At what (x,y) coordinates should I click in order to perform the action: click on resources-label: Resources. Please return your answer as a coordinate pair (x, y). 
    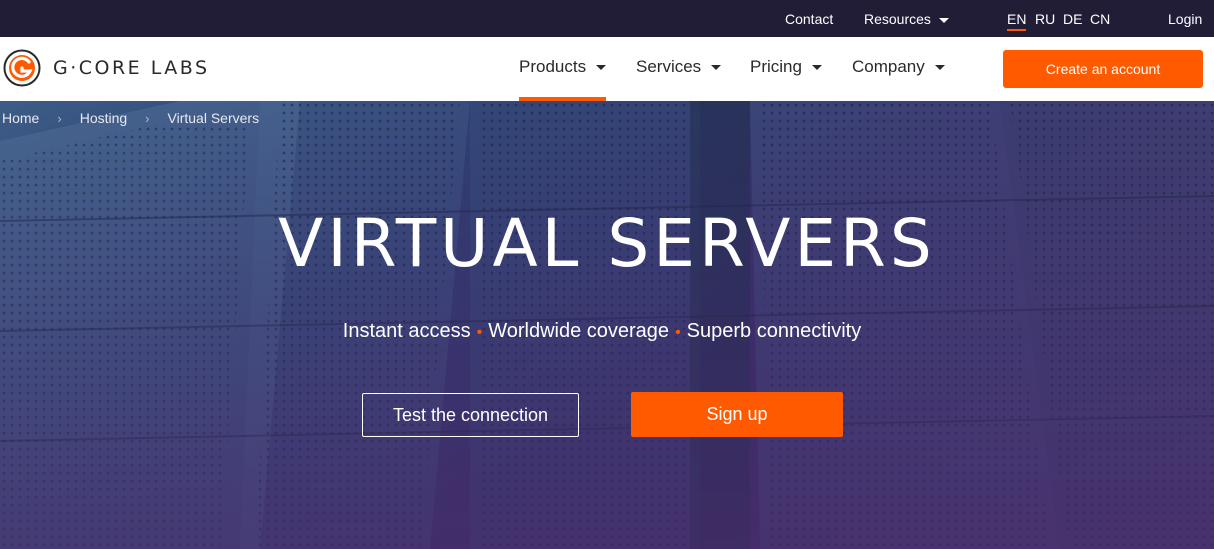
    Looking at the image, I should click on (897, 19).